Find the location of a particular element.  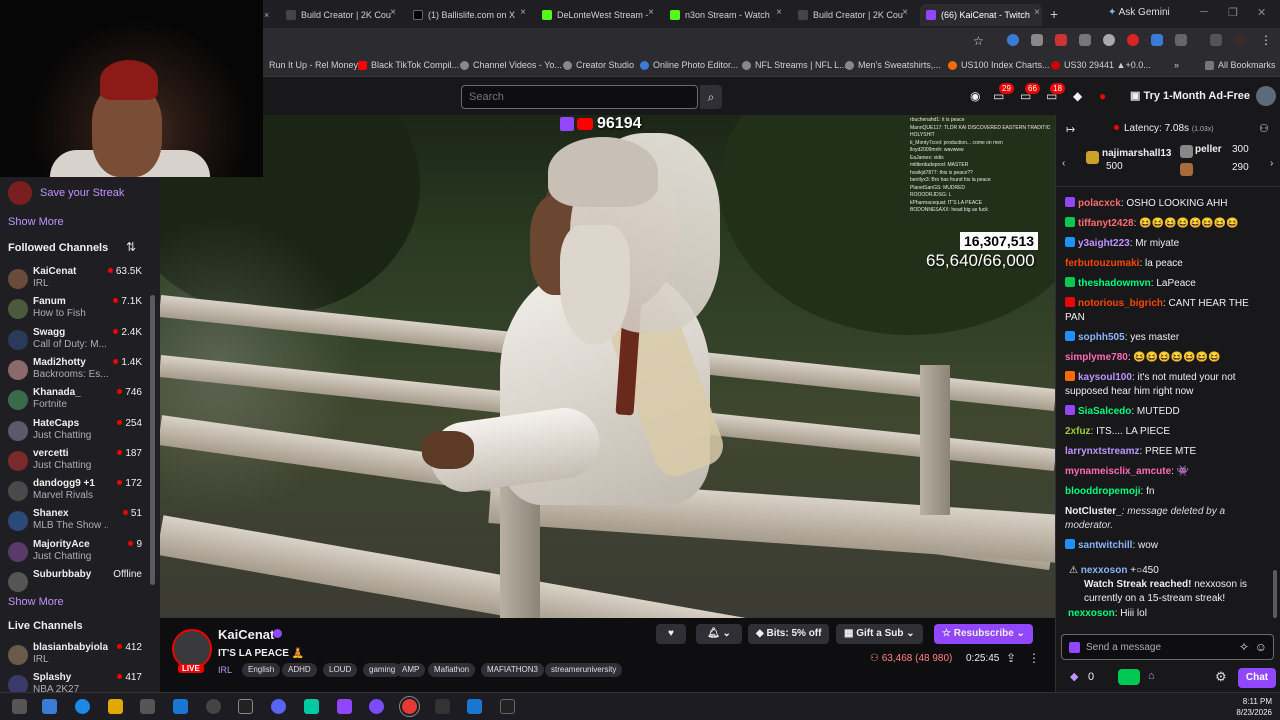

sidebar-channel-shanex: Shanex MLB The Show ... 51 is located at coordinates (75, 522).